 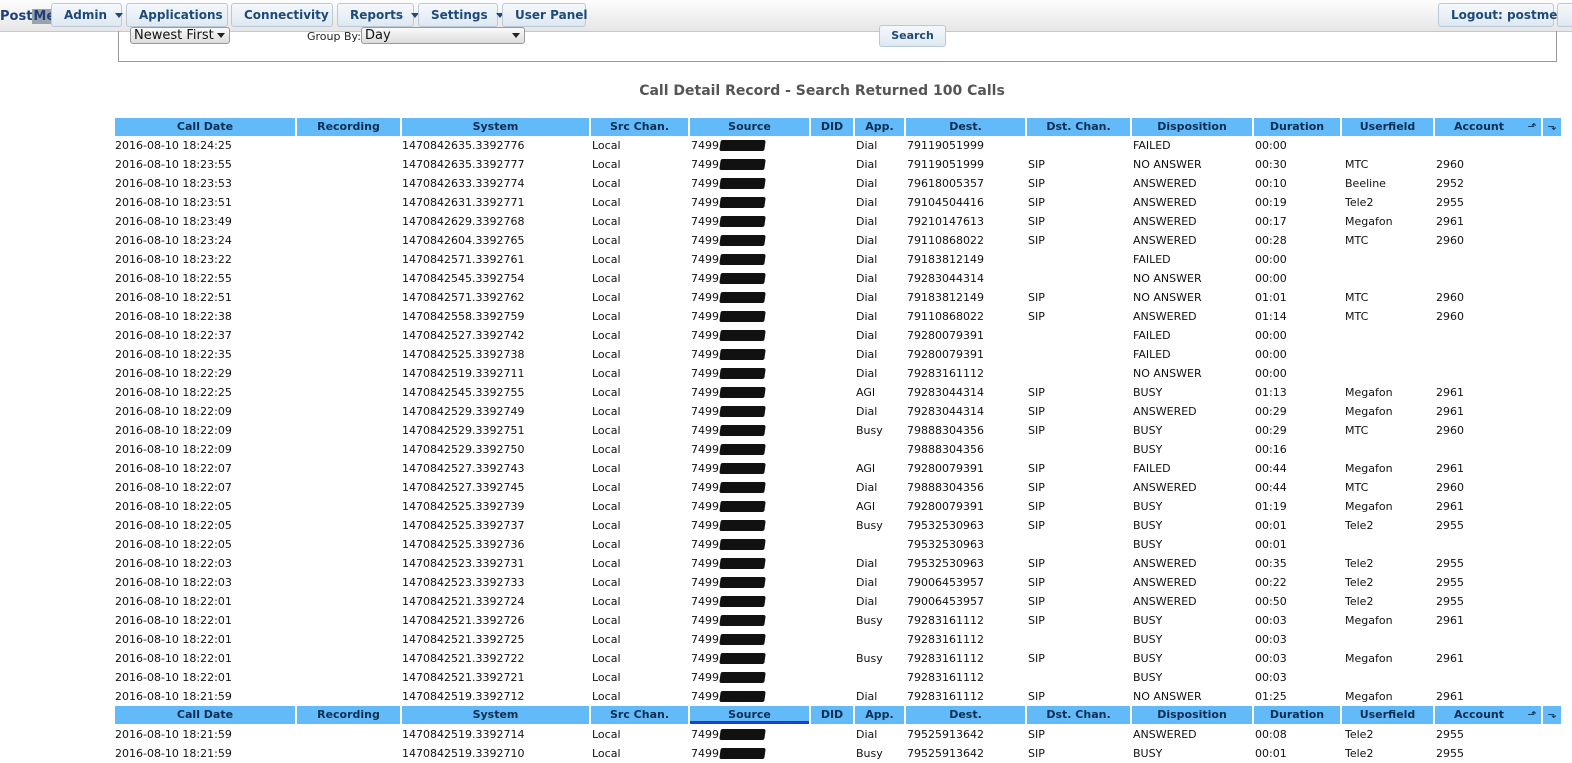 What do you see at coordinates (1271, 335) in the screenshot?
I see `cell-duration: 00:00` at bounding box center [1271, 335].